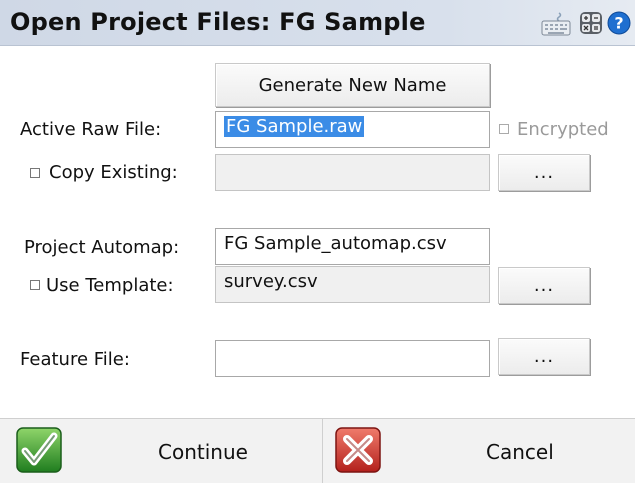  I want to click on help-icon: ?, so click(619, 23).